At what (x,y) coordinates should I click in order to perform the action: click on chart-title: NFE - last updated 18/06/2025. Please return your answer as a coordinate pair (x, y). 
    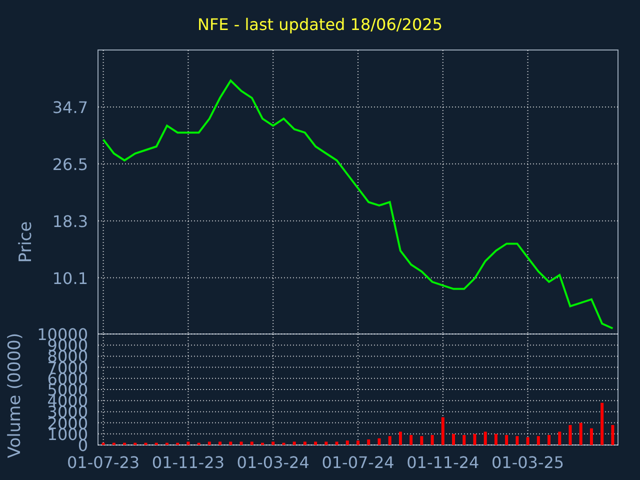
    Looking at the image, I should click on (319, 25).